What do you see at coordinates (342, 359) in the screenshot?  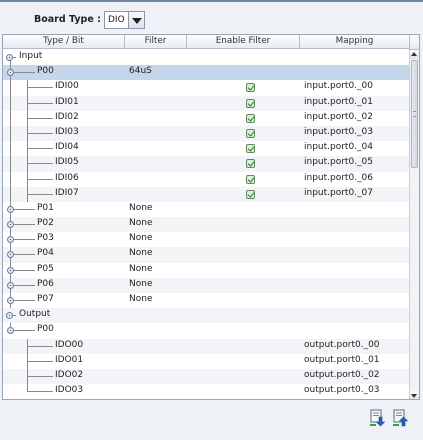 I see `mapping-value: output.port0._01` at bounding box center [342, 359].